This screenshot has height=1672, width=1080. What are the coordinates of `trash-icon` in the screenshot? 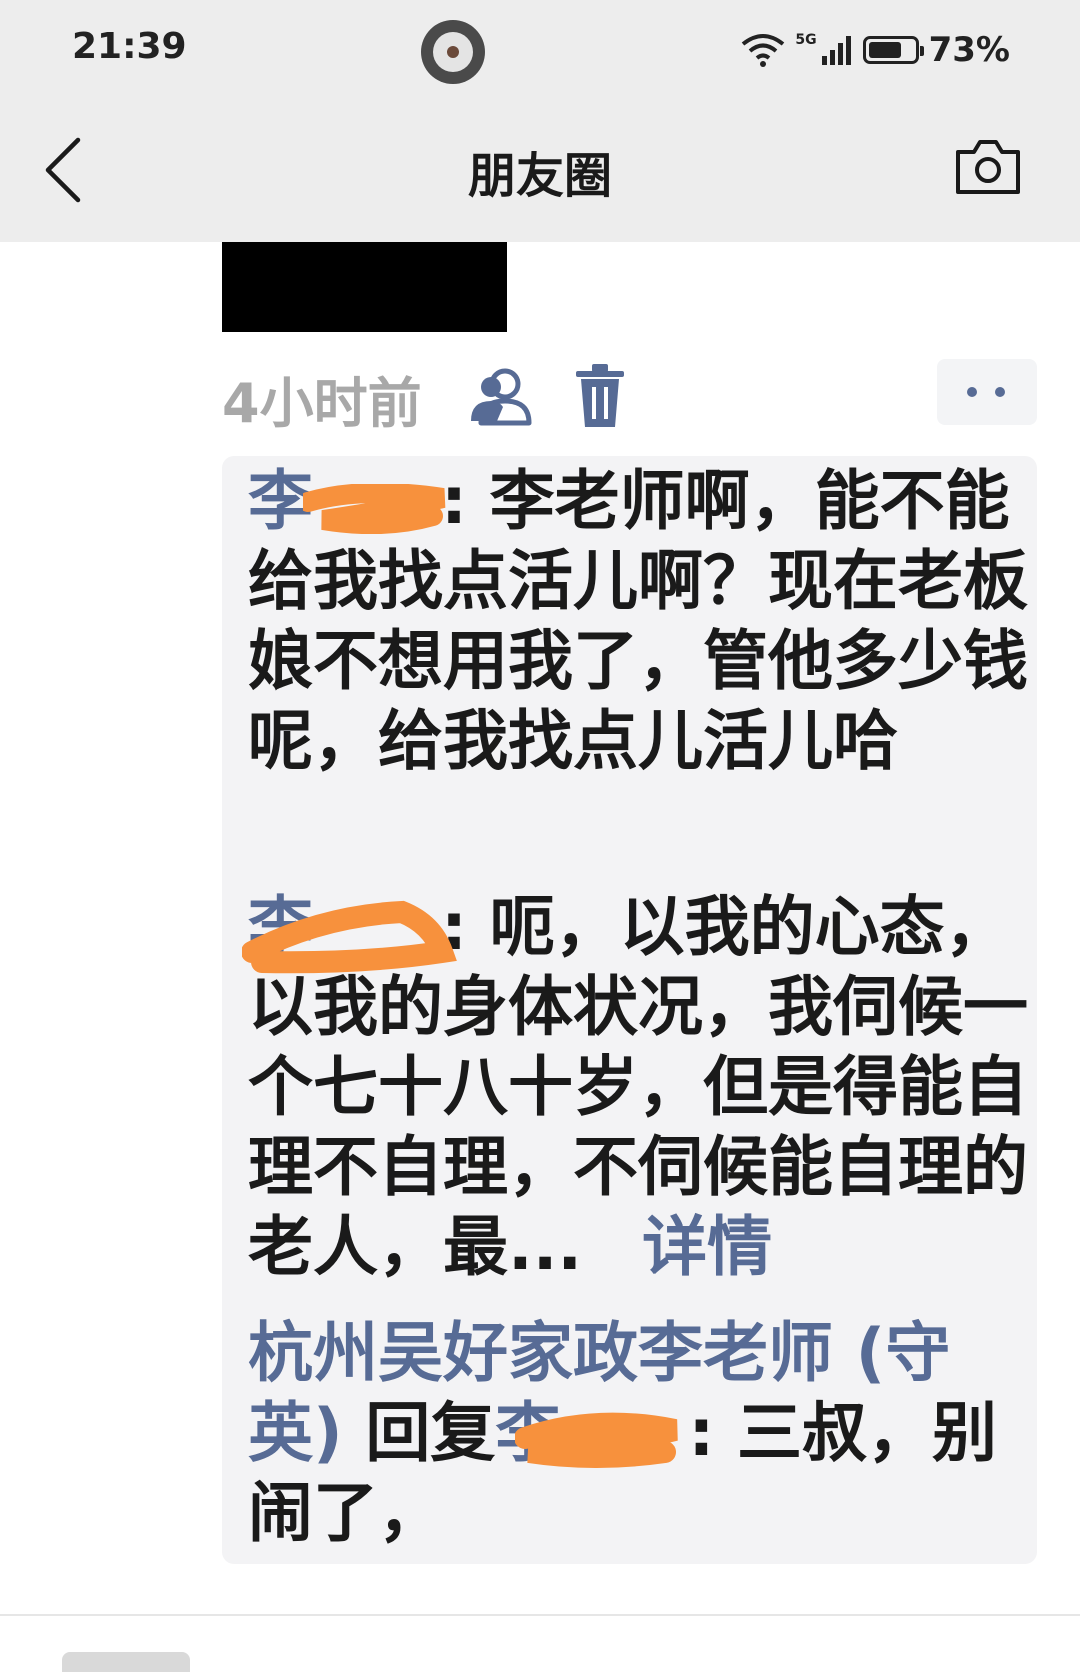 It's located at (600, 396).